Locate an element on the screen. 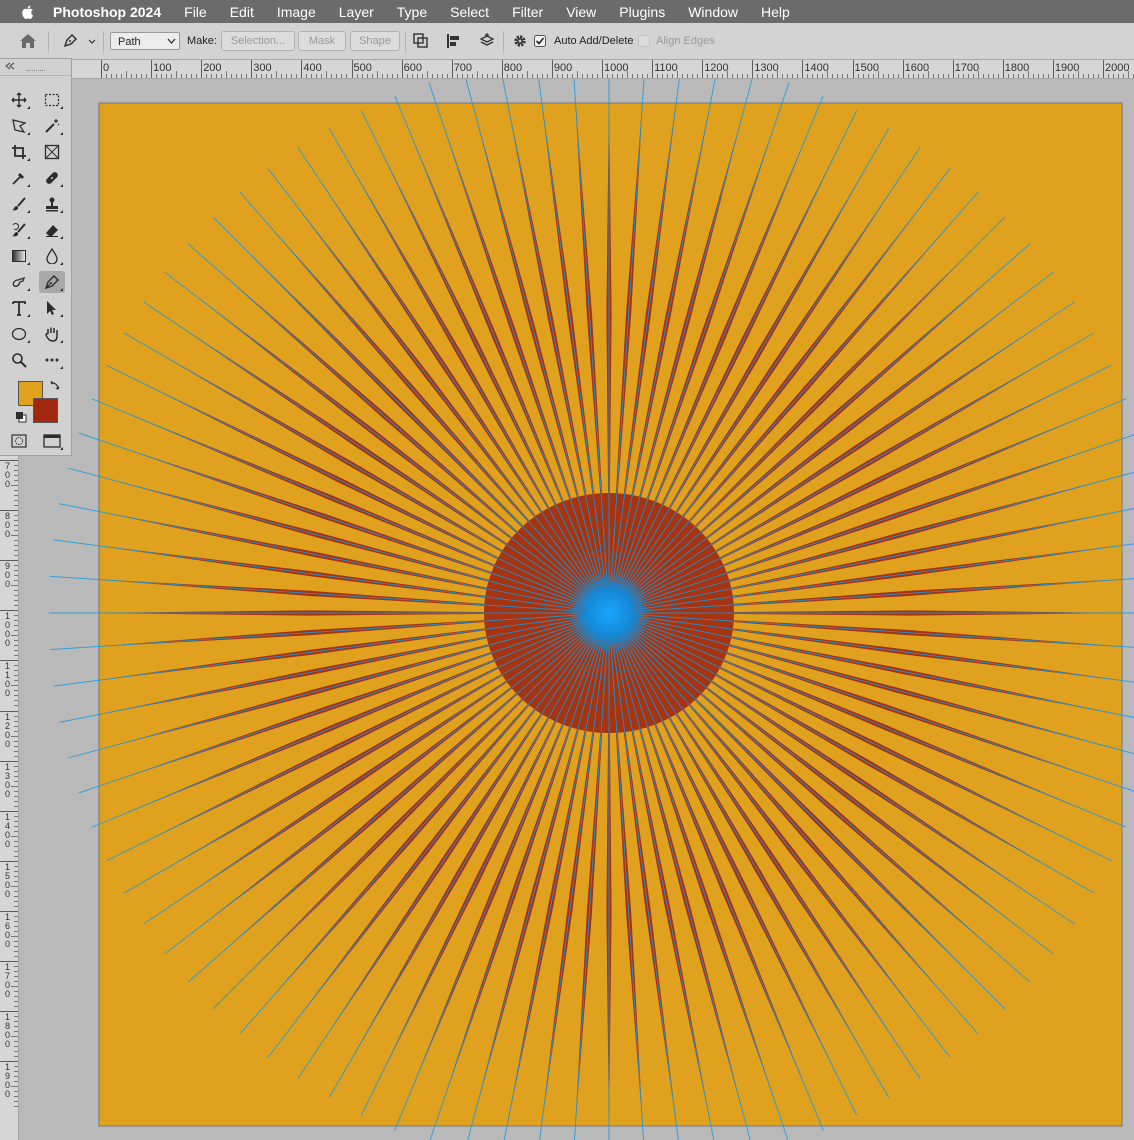  ruler-label: 500 is located at coordinates (362, 68).